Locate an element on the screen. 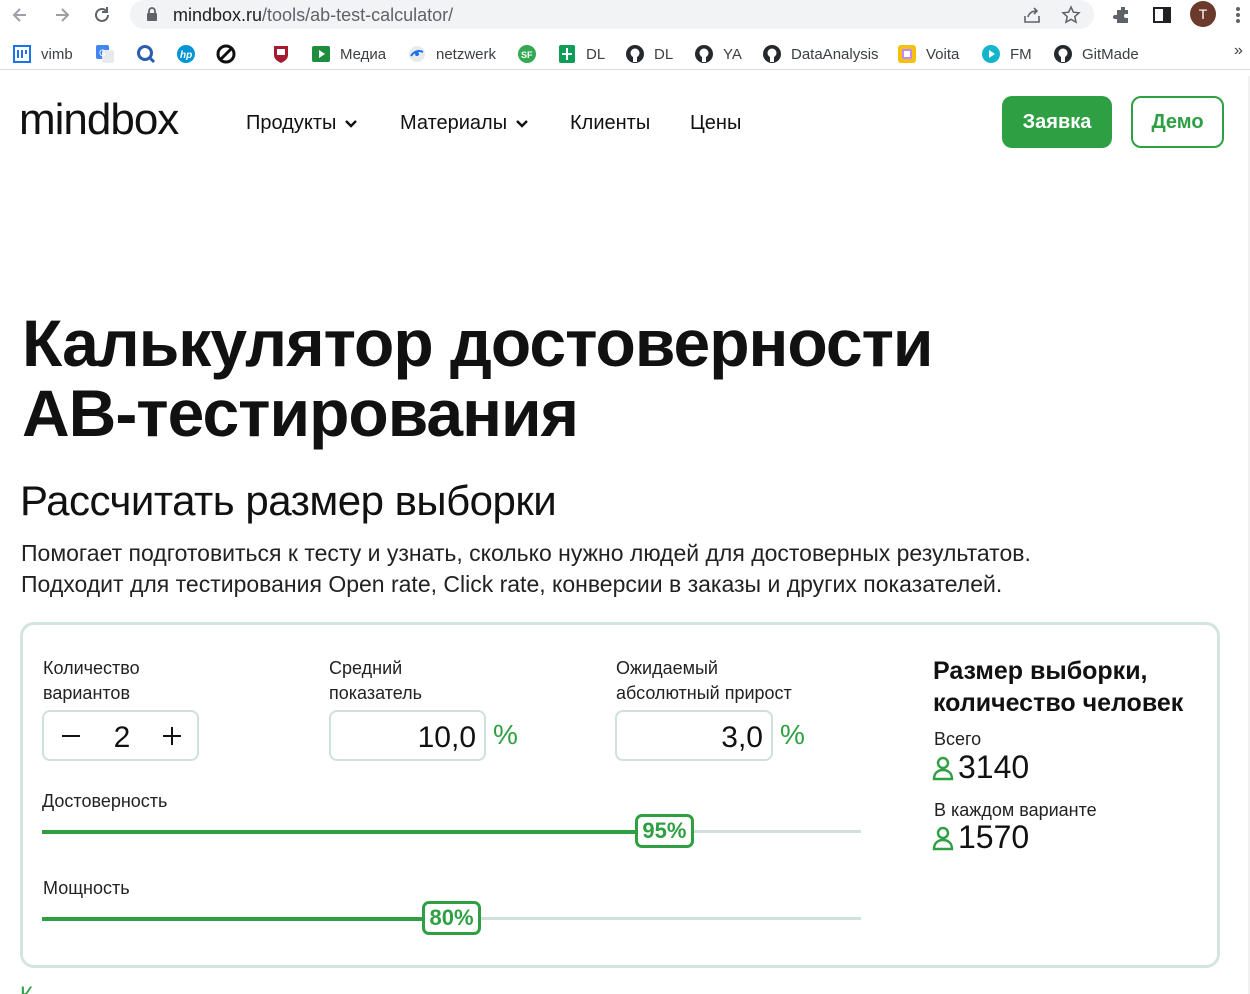 This screenshot has width=1250, height=994. extensions-icon is located at coordinates (1123, 15).